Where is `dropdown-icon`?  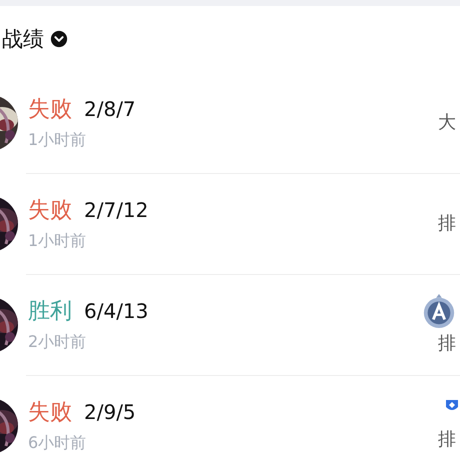
dropdown-icon is located at coordinates (59, 39).